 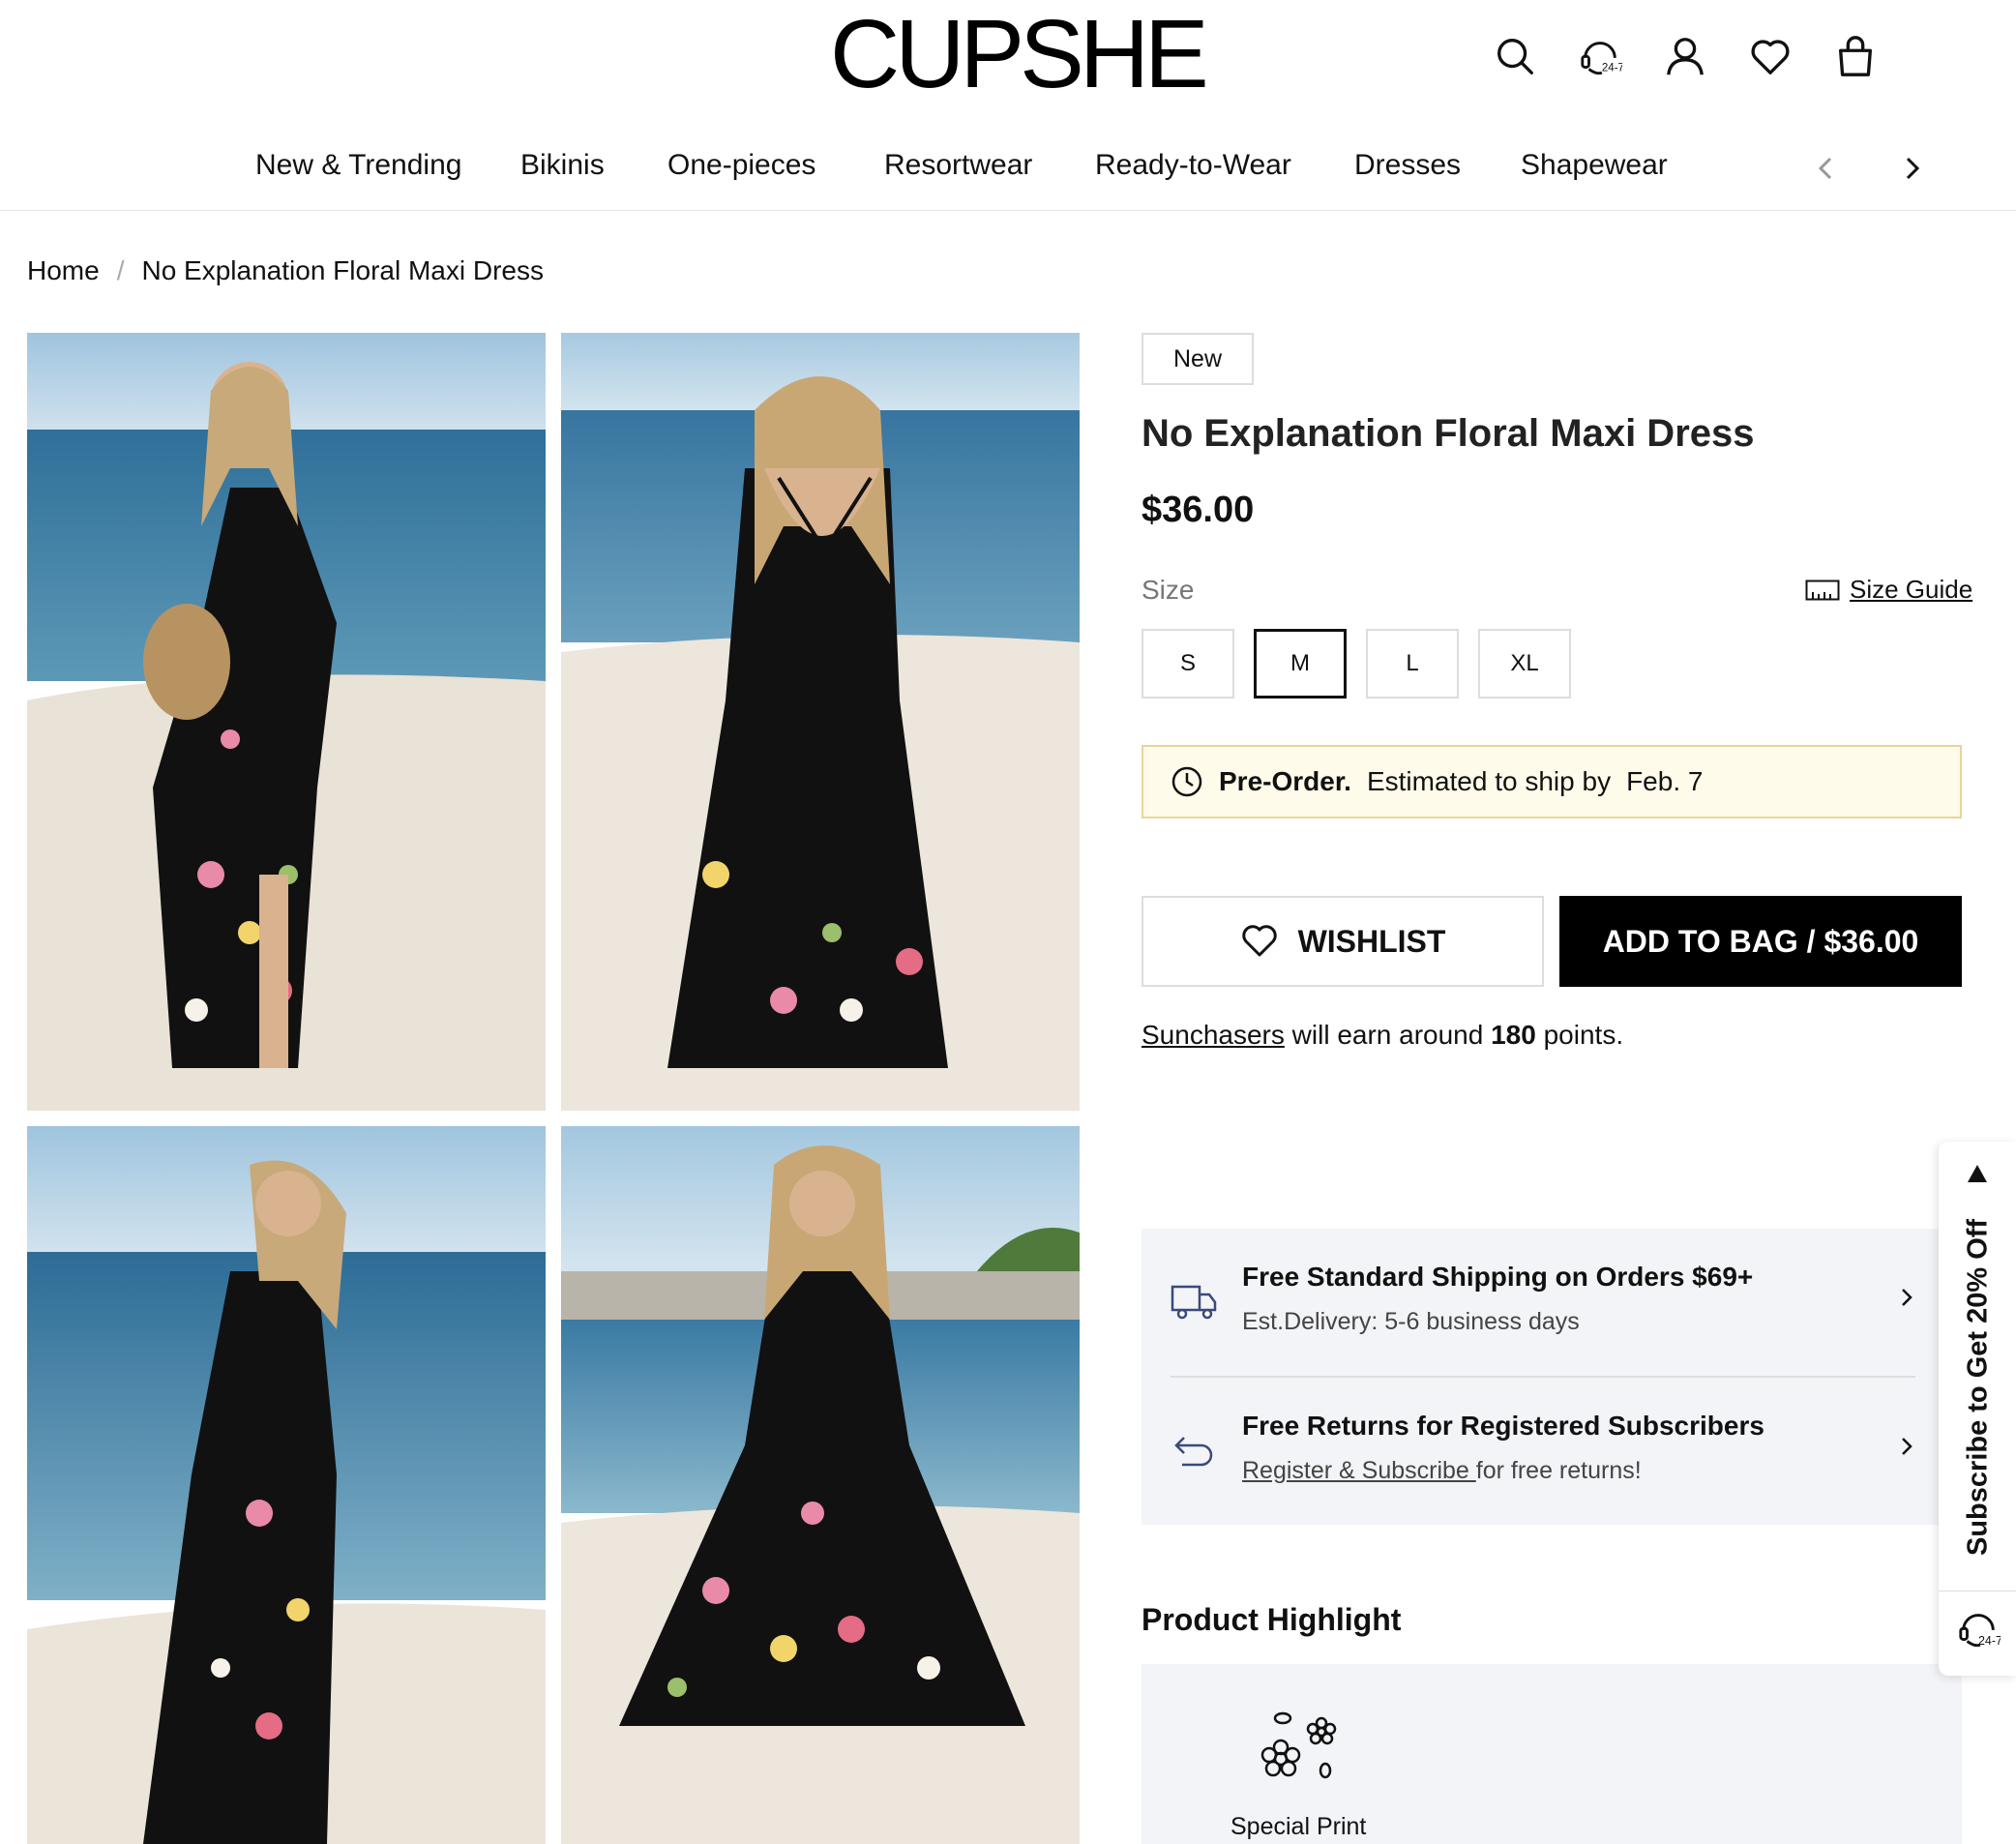 What do you see at coordinates (1271, 1619) in the screenshot?
I see `product-highlight-title: Product Highlight` at bounding box center [1271, 1619].